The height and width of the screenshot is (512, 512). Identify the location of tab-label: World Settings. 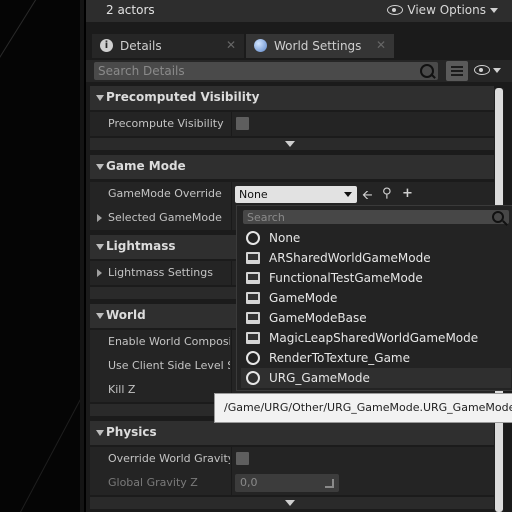
(318, 46).